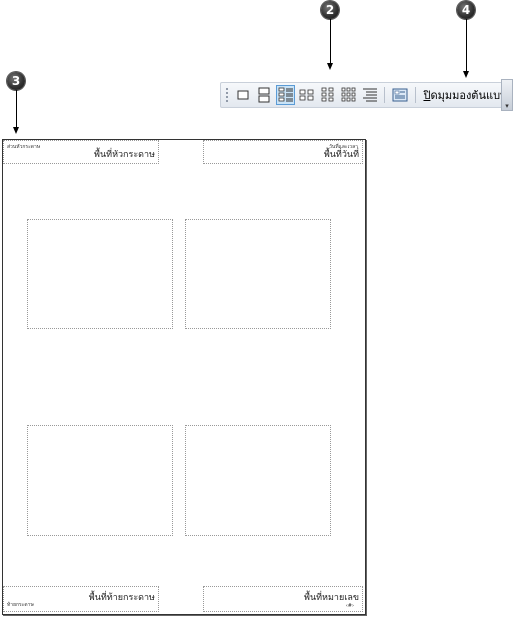 The height and width of the screenshot is (619, 524). What do you see at coordinates (124, 155) in the screenshot?
I see `header-placeholder-label: พื้นที่หัวกระดาษ` at bounding box center [124, 155].